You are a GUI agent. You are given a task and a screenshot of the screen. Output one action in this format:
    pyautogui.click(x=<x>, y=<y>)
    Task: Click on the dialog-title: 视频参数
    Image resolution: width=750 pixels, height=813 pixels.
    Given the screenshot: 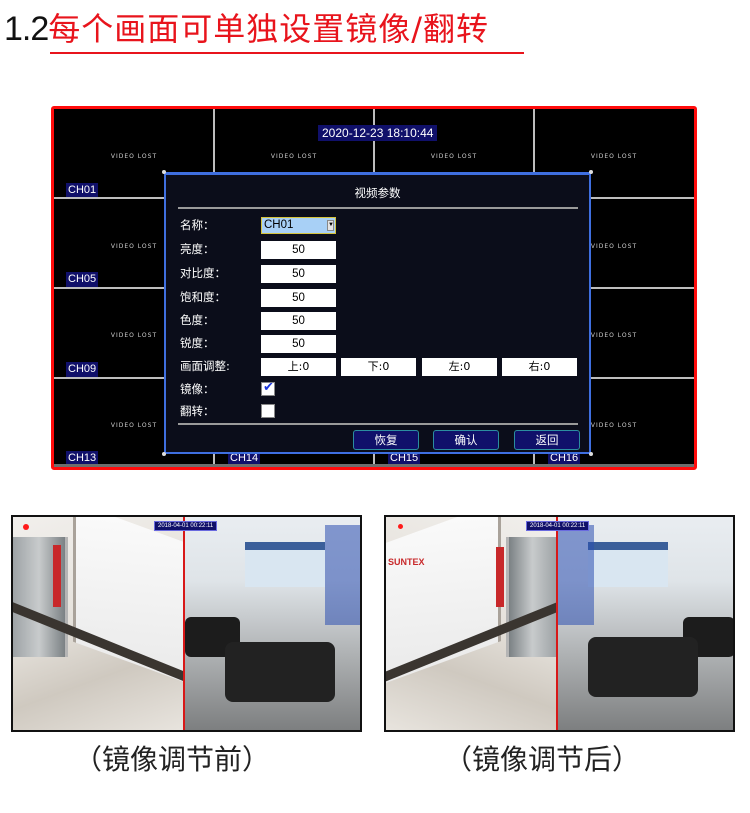 What is the action you would take?
    pyautogui.click(x=377, y=193)
    